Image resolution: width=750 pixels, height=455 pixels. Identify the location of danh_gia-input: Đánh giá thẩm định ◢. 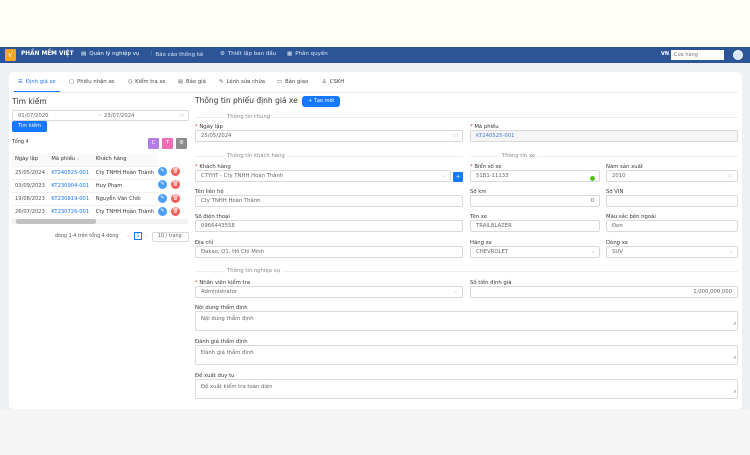
(466, 355).